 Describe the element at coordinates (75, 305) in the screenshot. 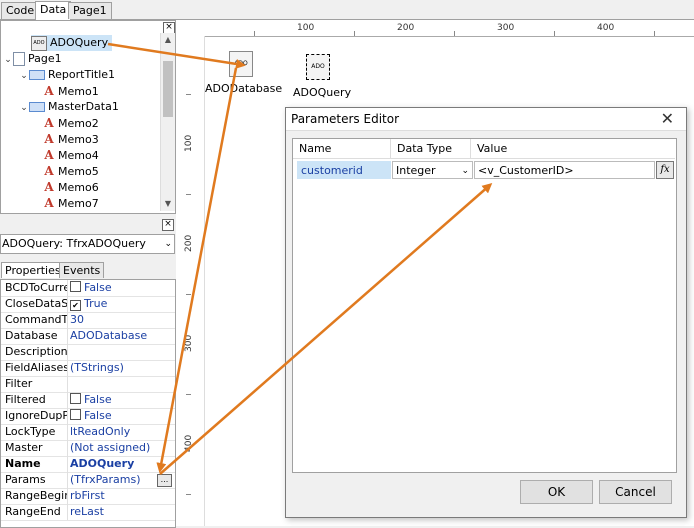

I see `checkbox-checked-icon: ✔` at that location.